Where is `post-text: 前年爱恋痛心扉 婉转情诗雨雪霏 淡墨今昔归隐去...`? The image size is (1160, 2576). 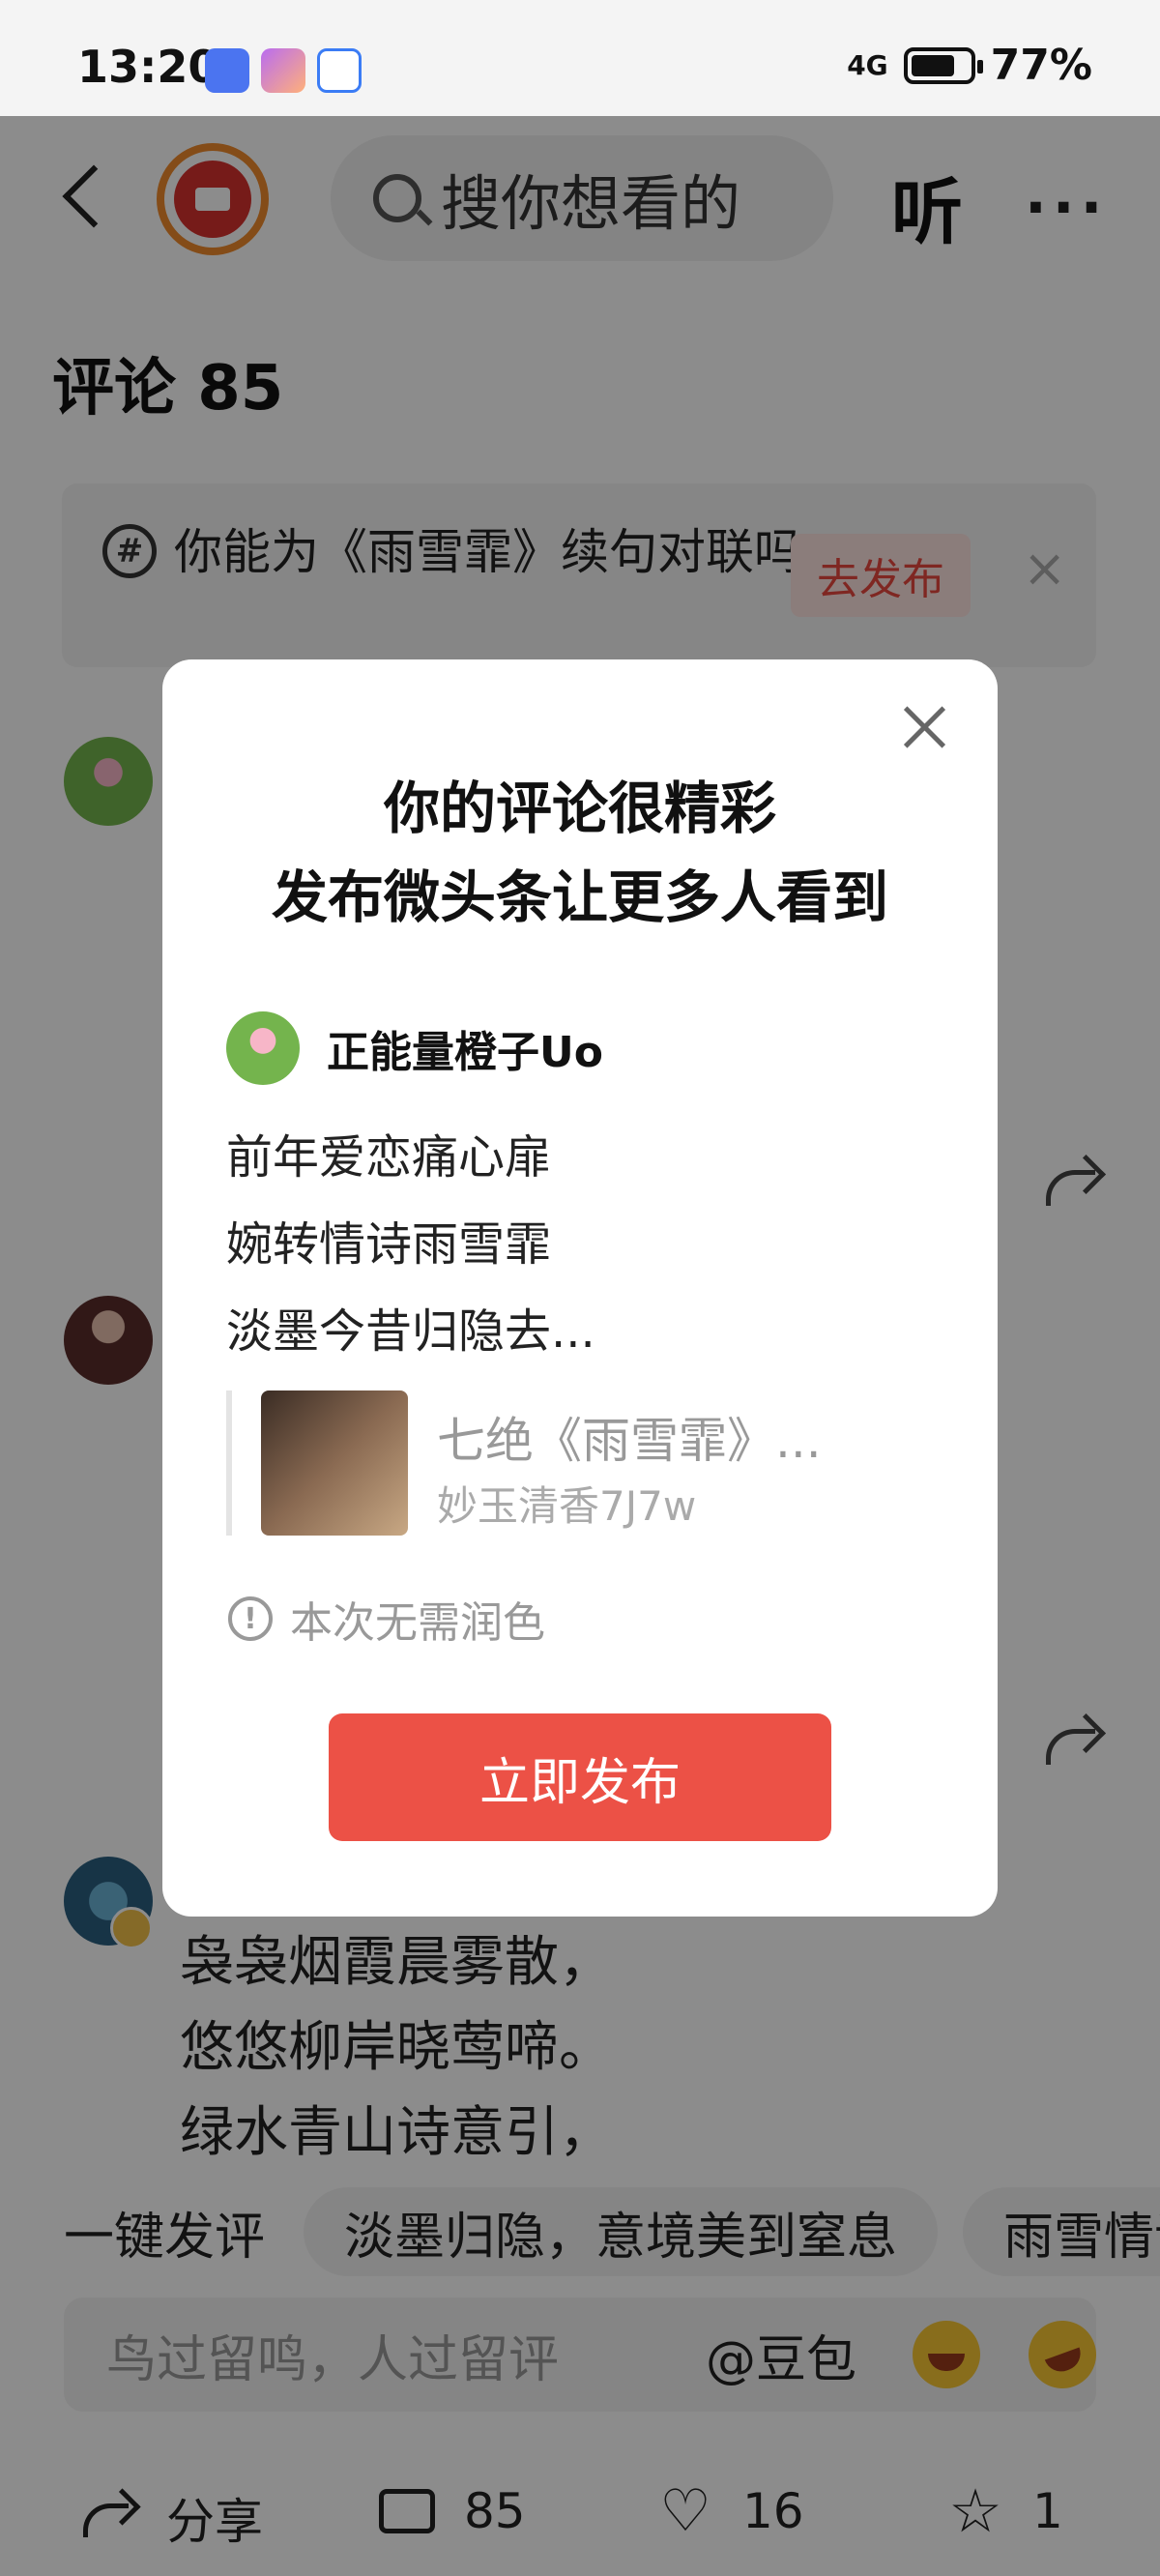
post-text: 前年爱恋痛心扉 婉转情诗雨雪霏 淡墨今昔归隐去... is located at coordinates (411, 1244).